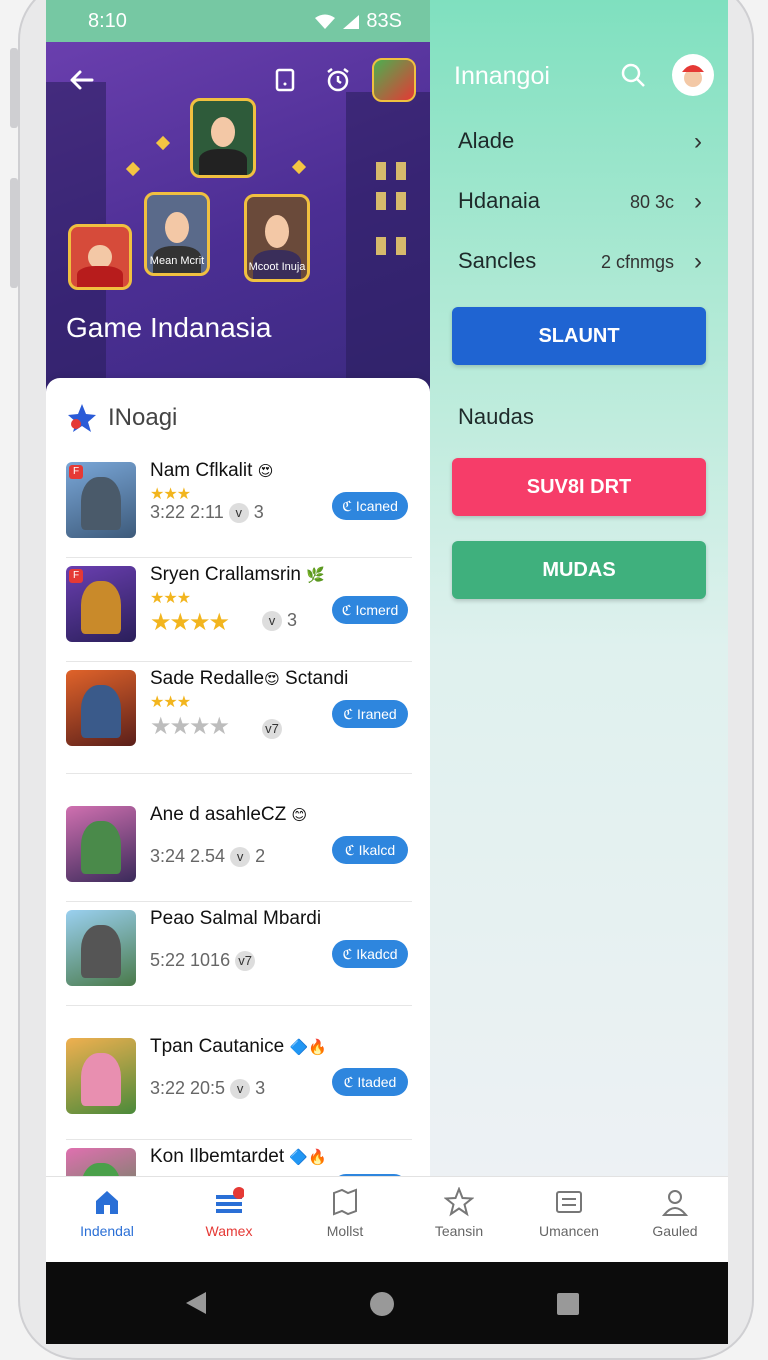 Image resolution: width=768 pixels, height=1360 pixels. I want to click on back-arrow-icon, so click(82, 80).